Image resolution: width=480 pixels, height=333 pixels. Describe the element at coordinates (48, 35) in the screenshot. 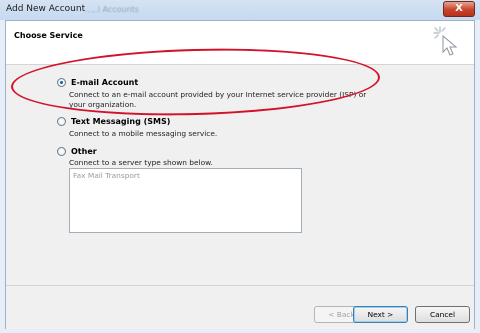

I see `page-title: Choose Service` at that location.